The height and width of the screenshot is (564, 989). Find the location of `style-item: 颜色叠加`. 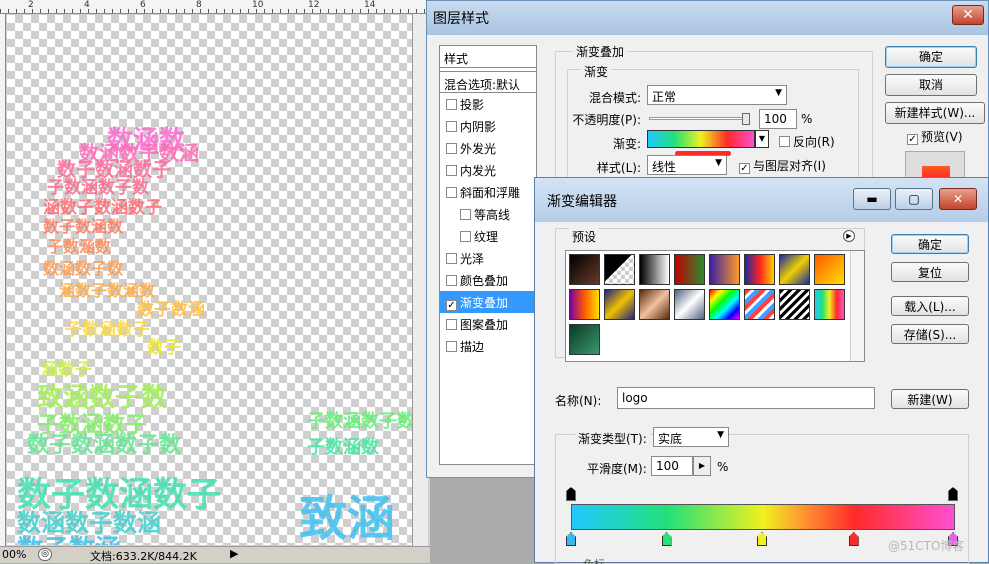

style-item: 颜色叠加 is located at coordinates (488, 280).